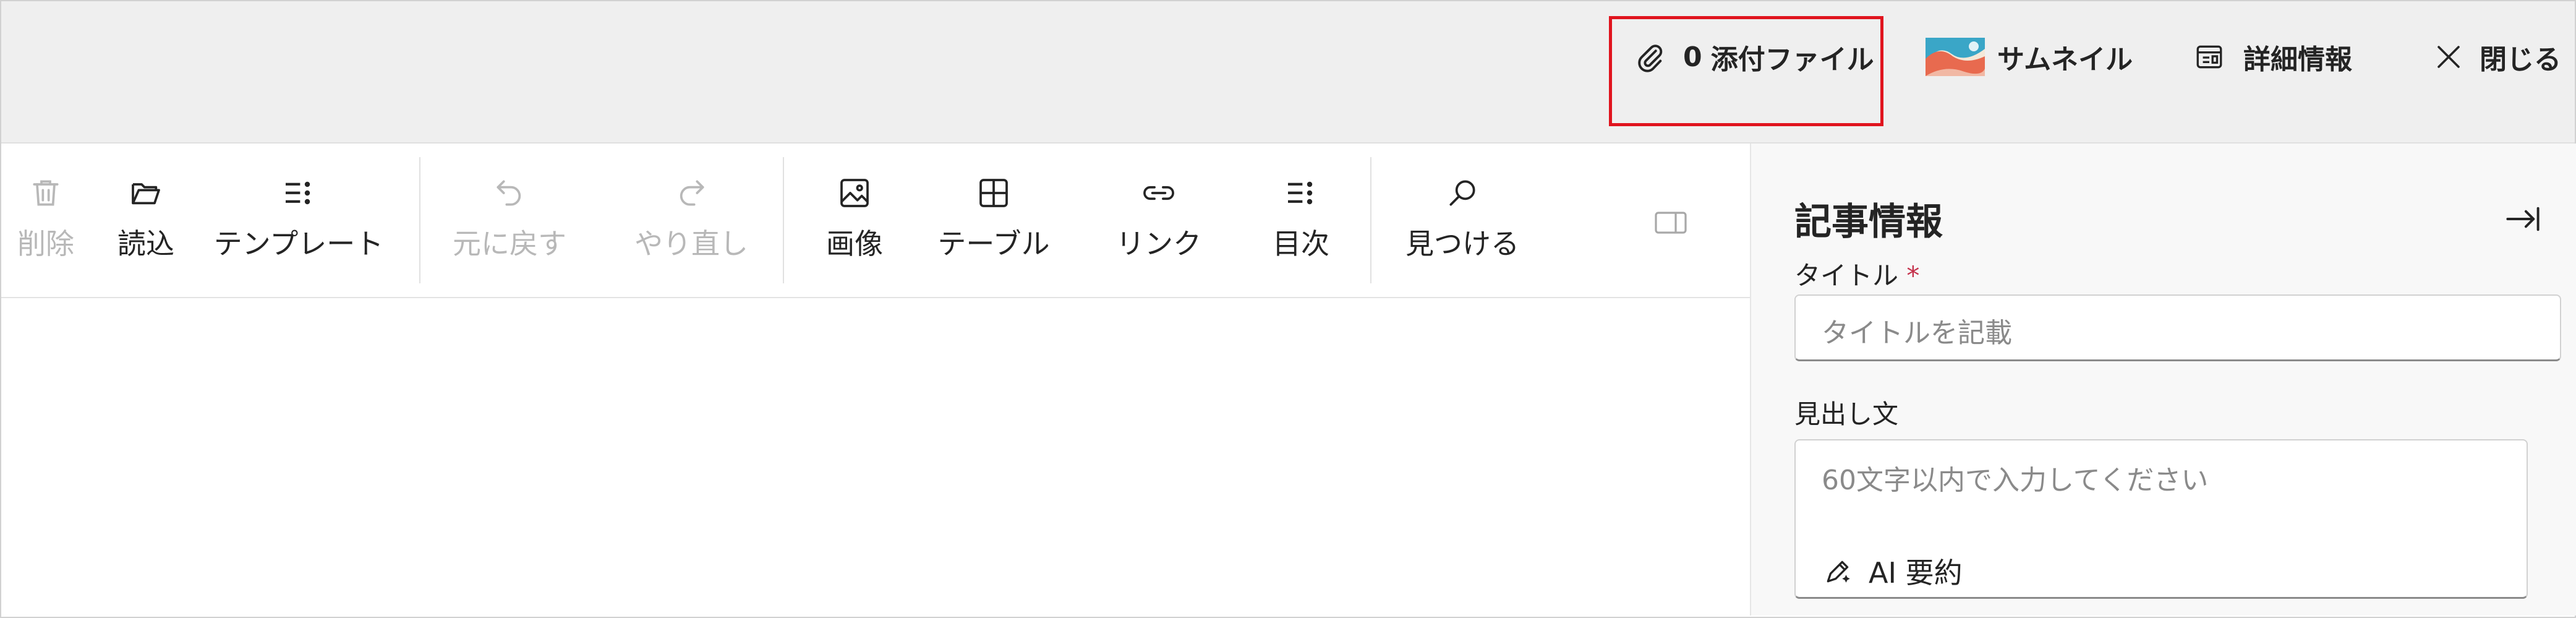 This screenshot has height=618, width=2576. I want to click on delete-button: 削除, so click(45, 223).